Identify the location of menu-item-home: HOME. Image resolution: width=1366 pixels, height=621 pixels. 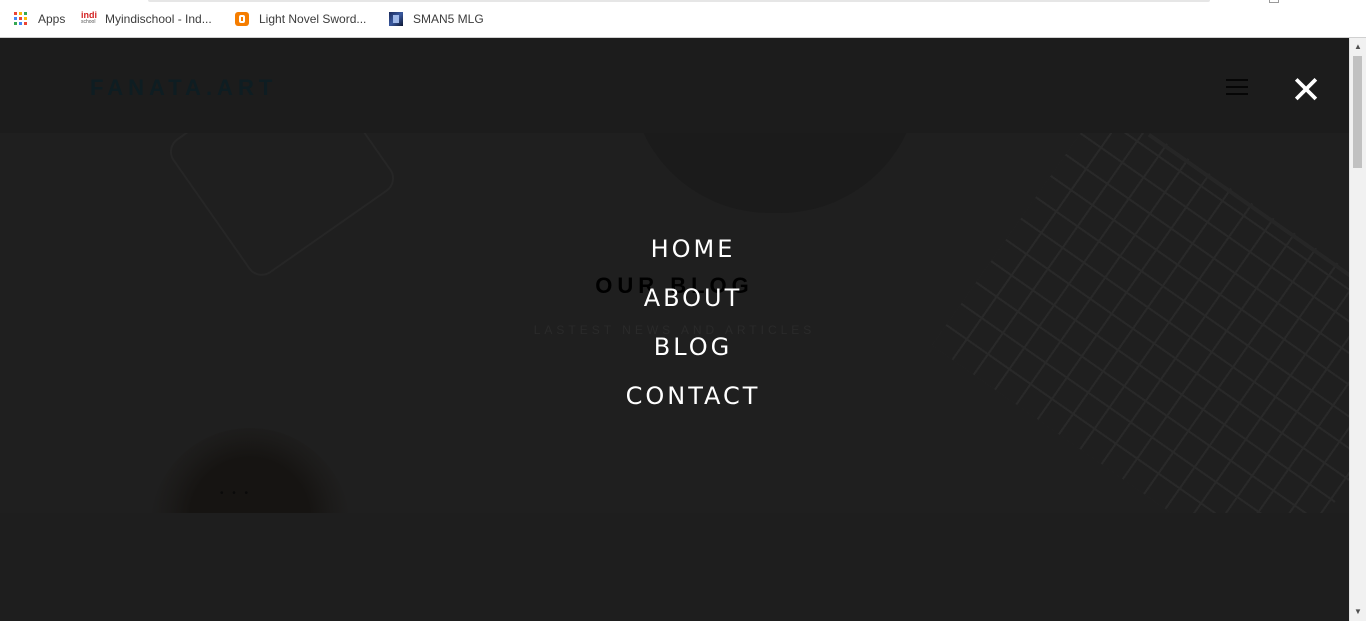
(674, 249).